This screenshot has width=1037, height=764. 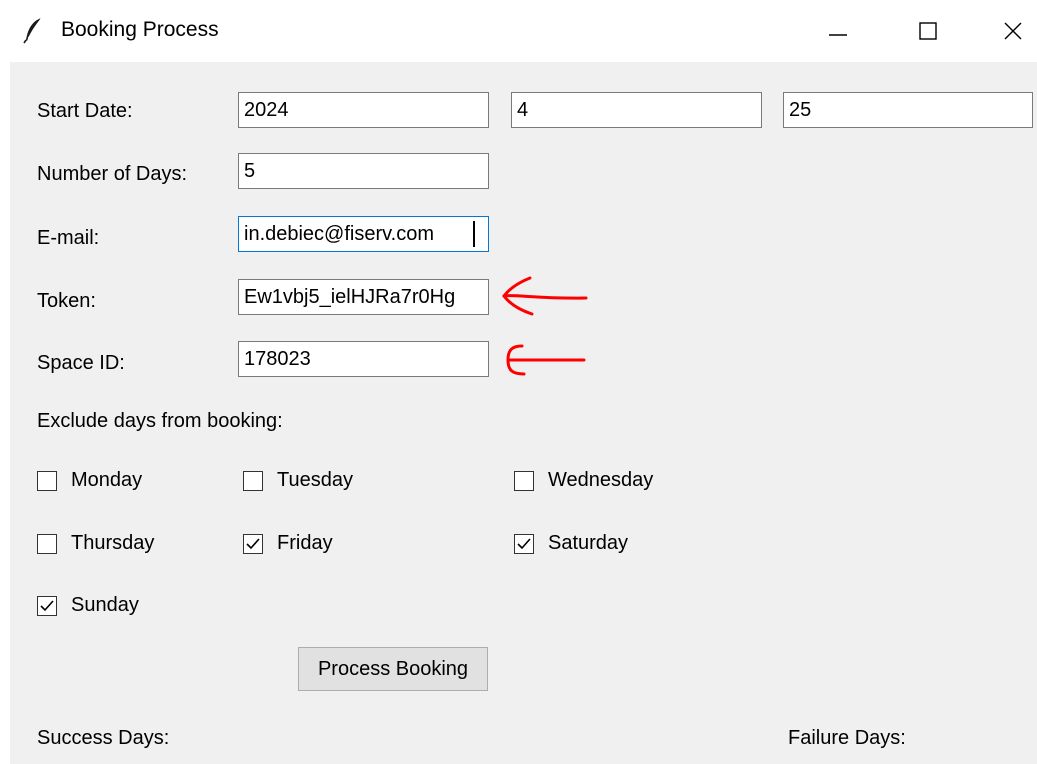 I want to click on space-id-label: Space ID:, so click(x=81, y=363).